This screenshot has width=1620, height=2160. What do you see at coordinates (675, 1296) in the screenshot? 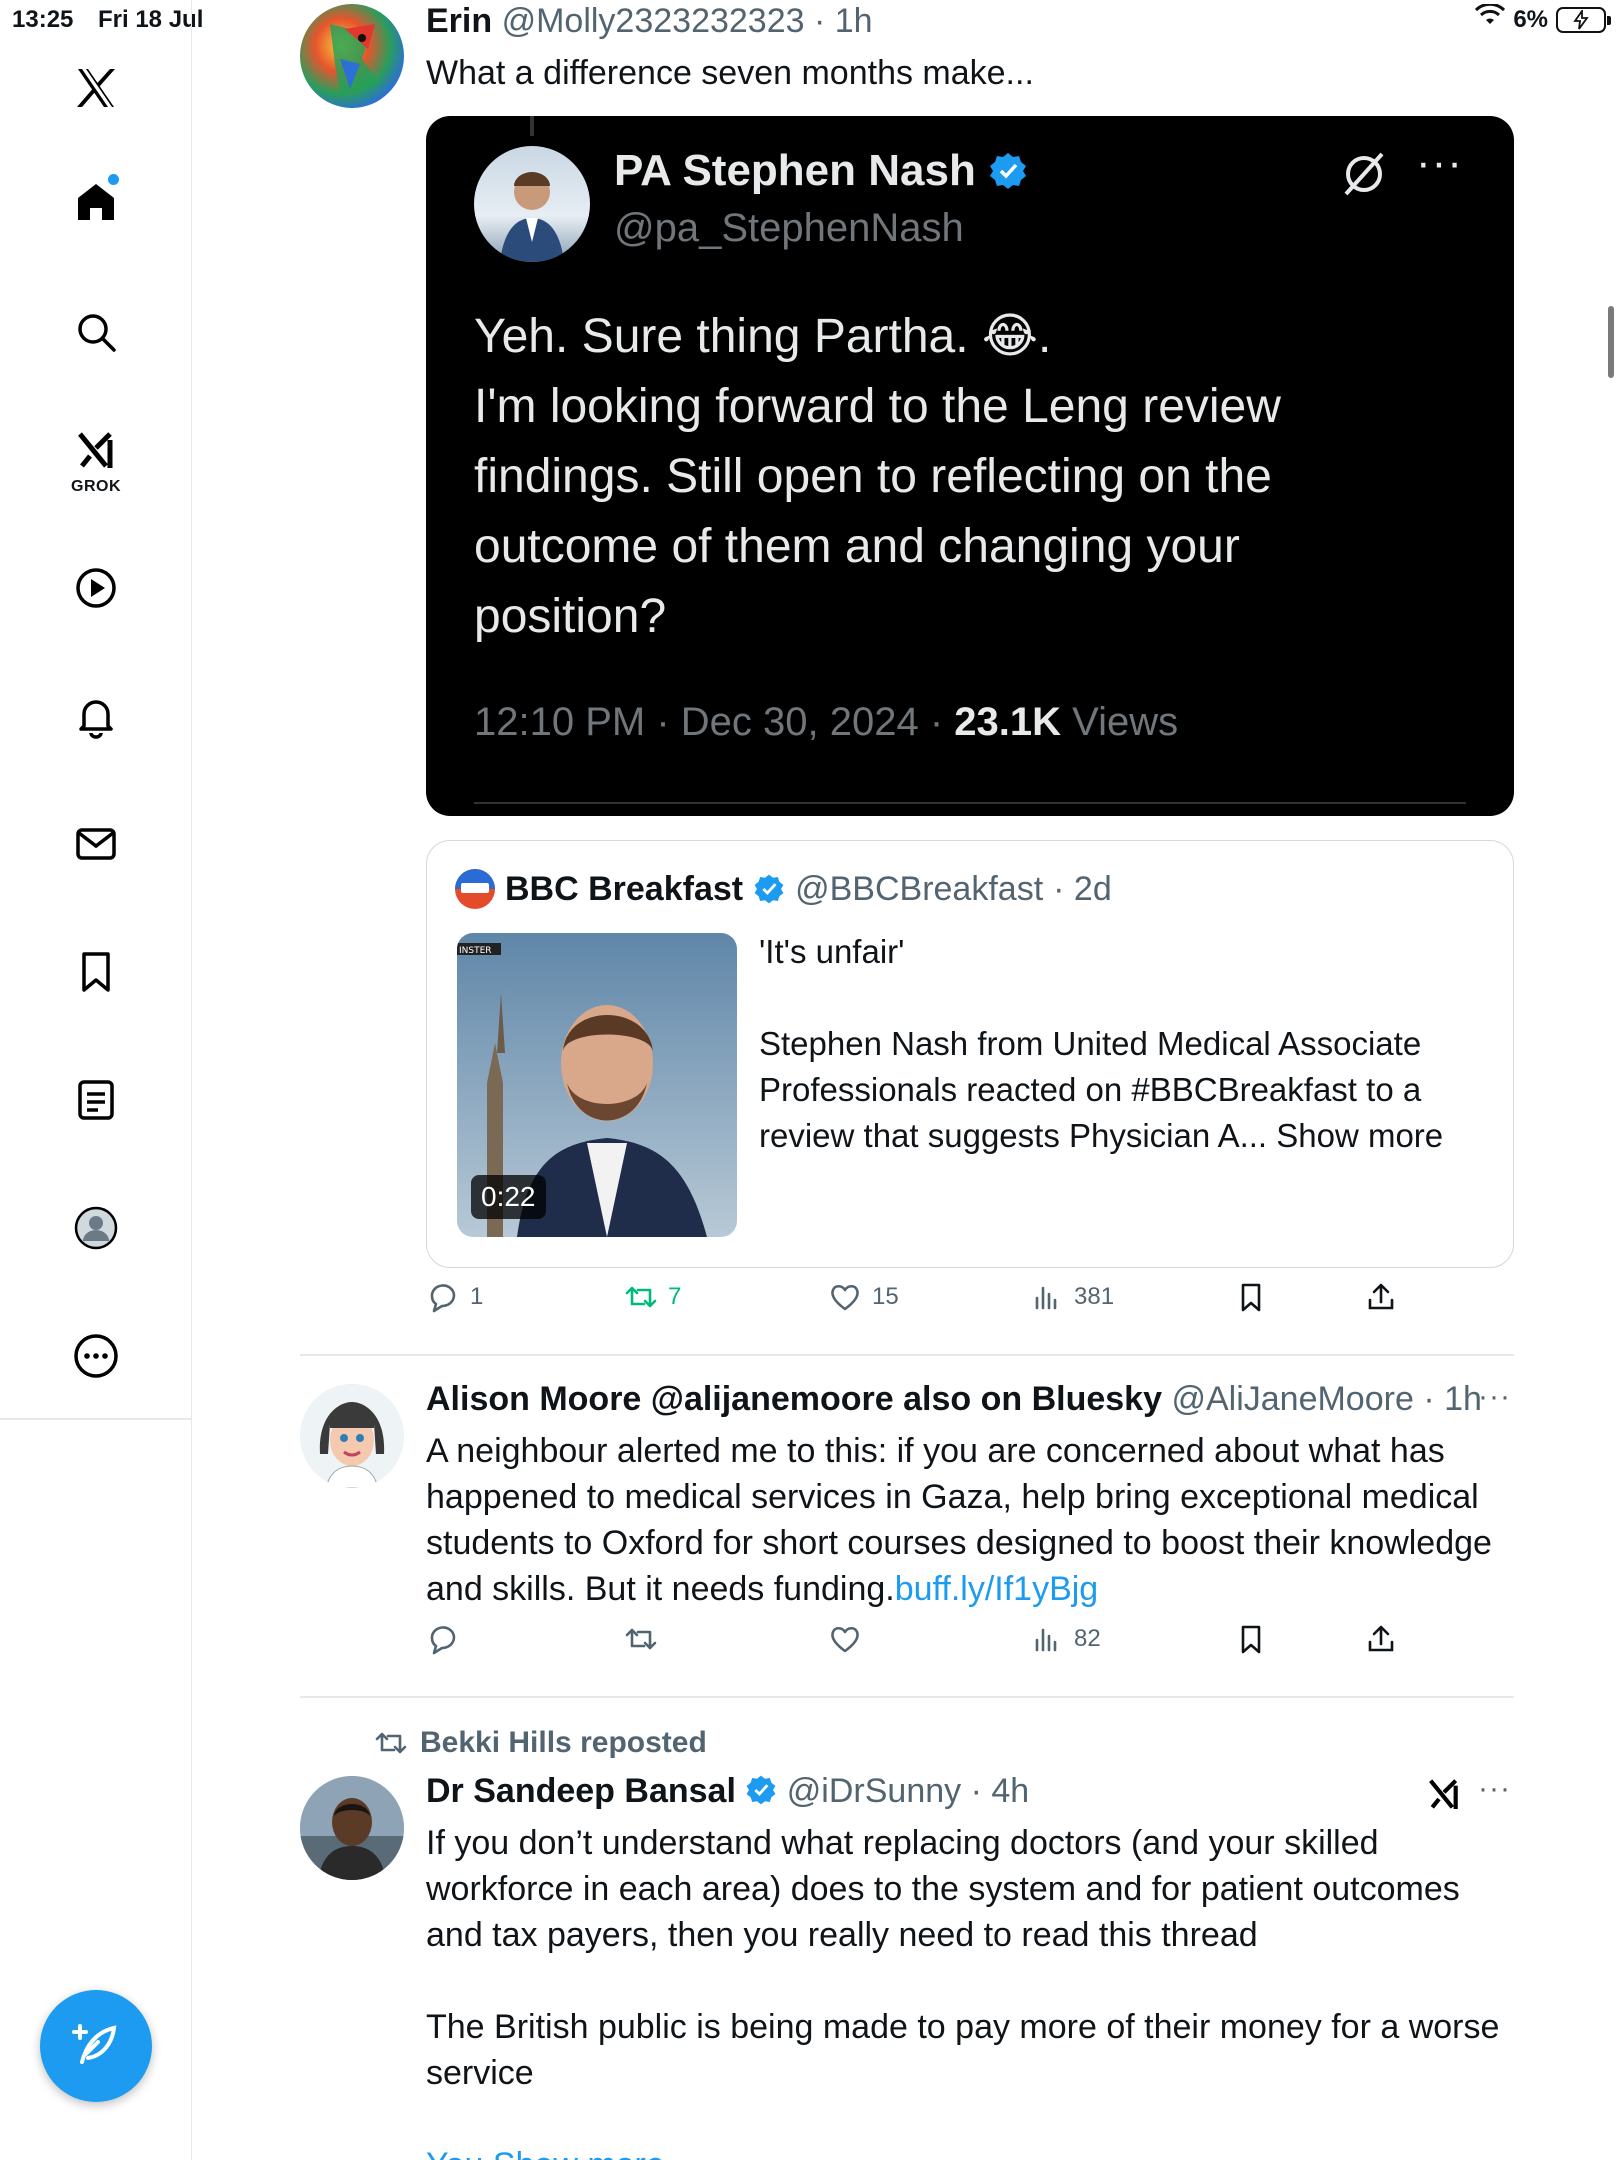
I see `repost-count: 7` at bounding box center [675, 1296].